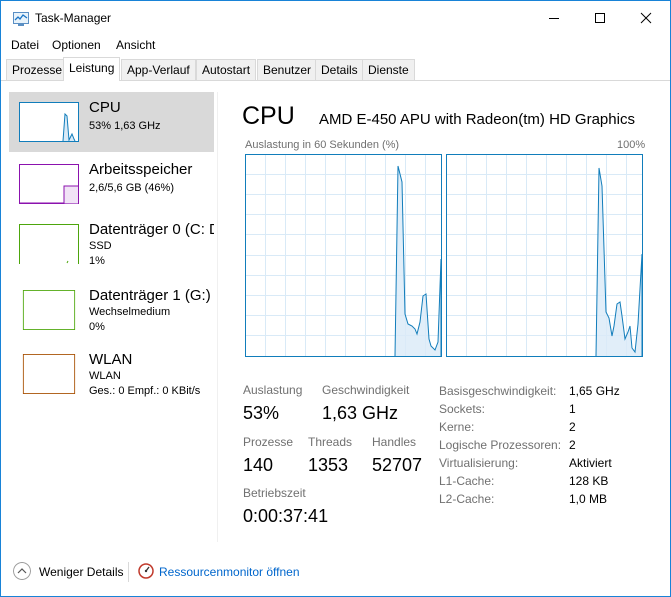  I want to click on info-value: 1,0 MB, so click(588, 499).